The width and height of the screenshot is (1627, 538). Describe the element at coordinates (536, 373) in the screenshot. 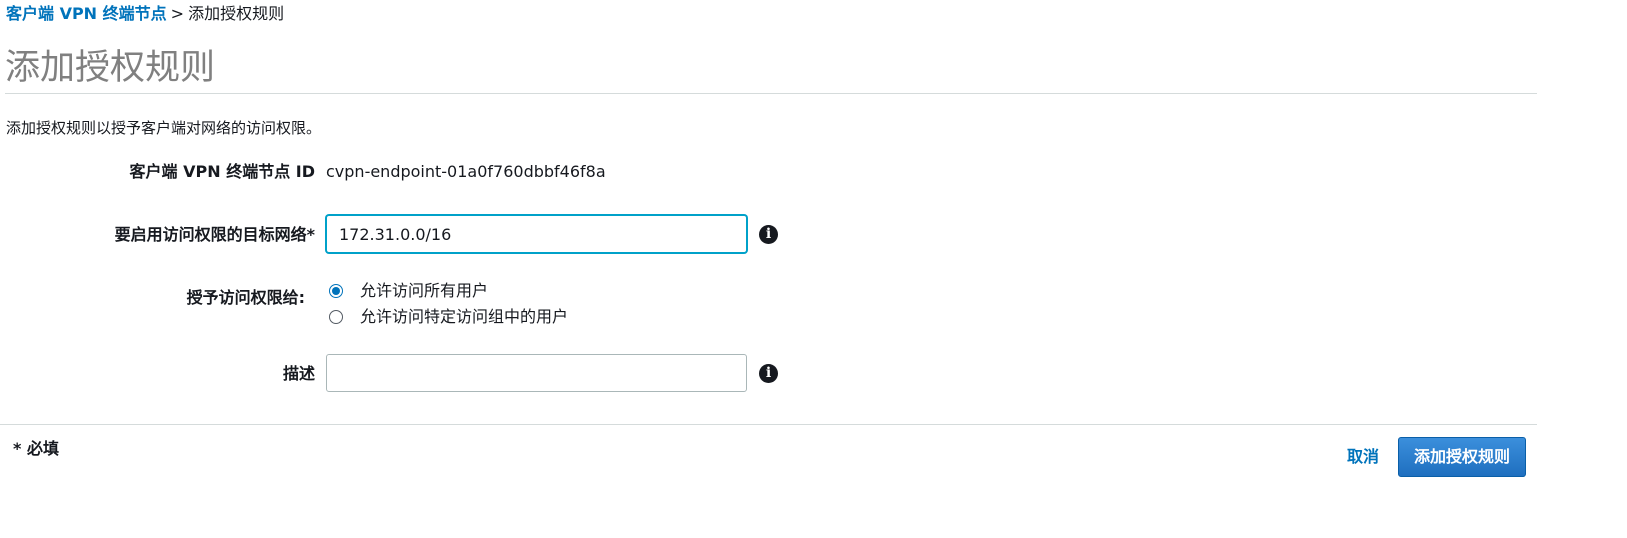

I see `description-input` at that location.